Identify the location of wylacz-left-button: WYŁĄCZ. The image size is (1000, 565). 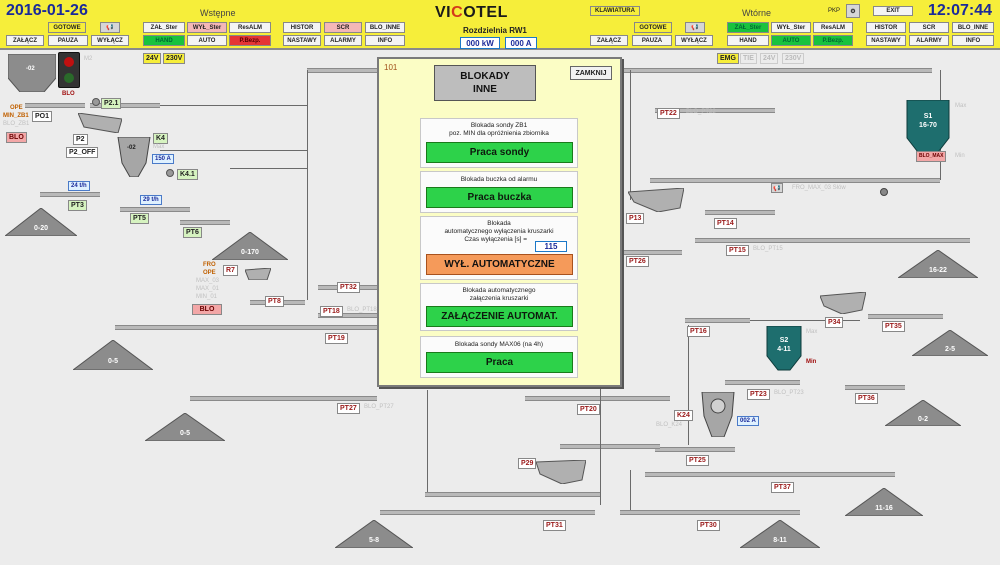
(110, 40).